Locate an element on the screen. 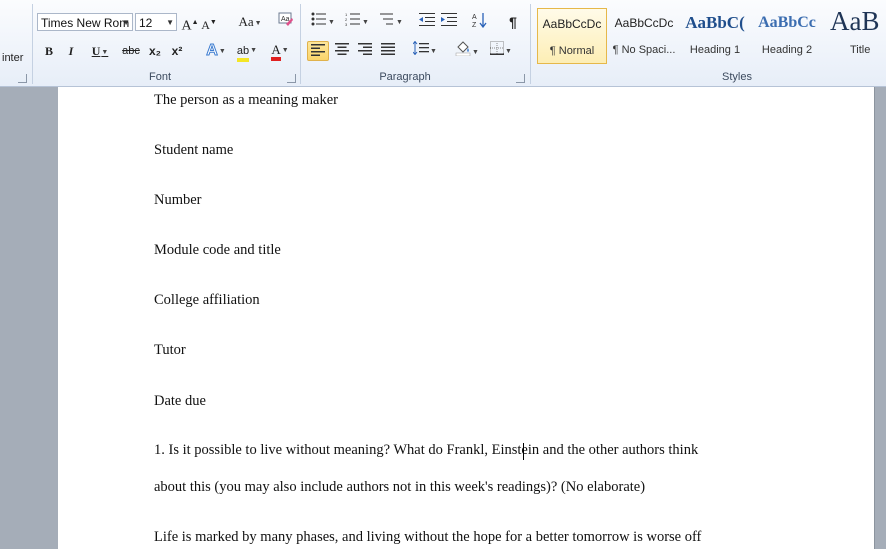  style-title: AaB Title is located at coordinates (856, 36).